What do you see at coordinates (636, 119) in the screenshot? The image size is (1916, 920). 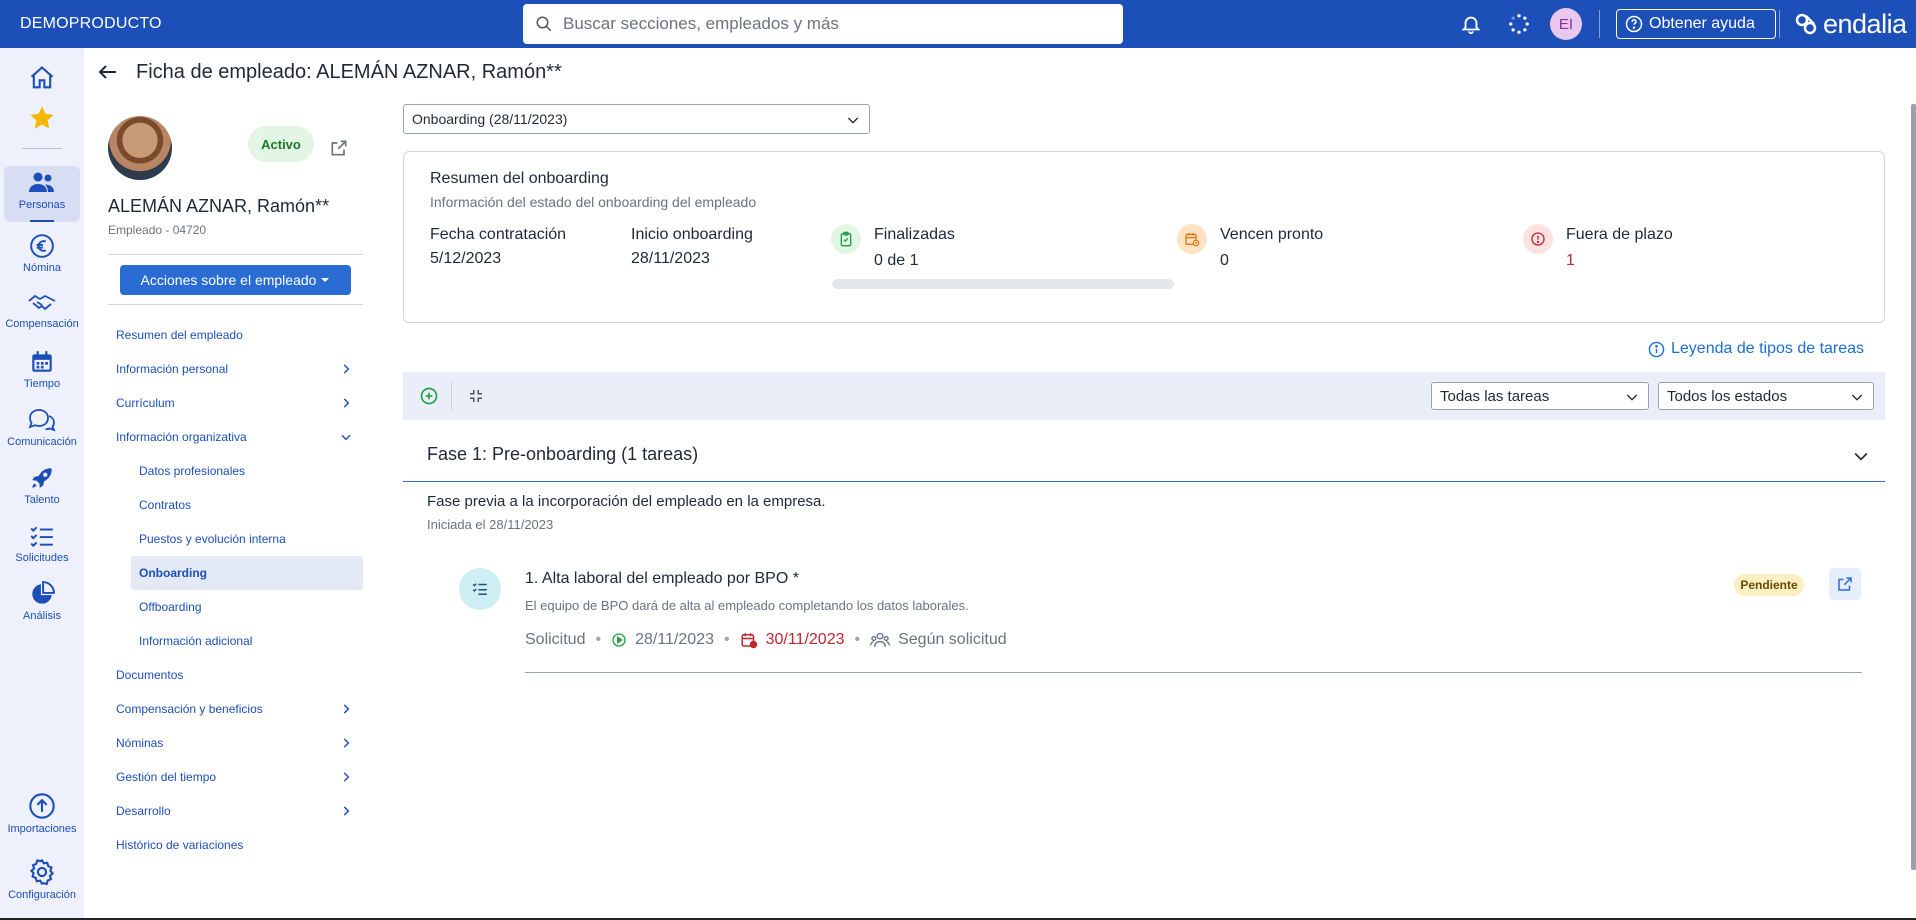 I see `onboarding-select: Onboarding (28/11/2023)` at bounding box center [636, 119].